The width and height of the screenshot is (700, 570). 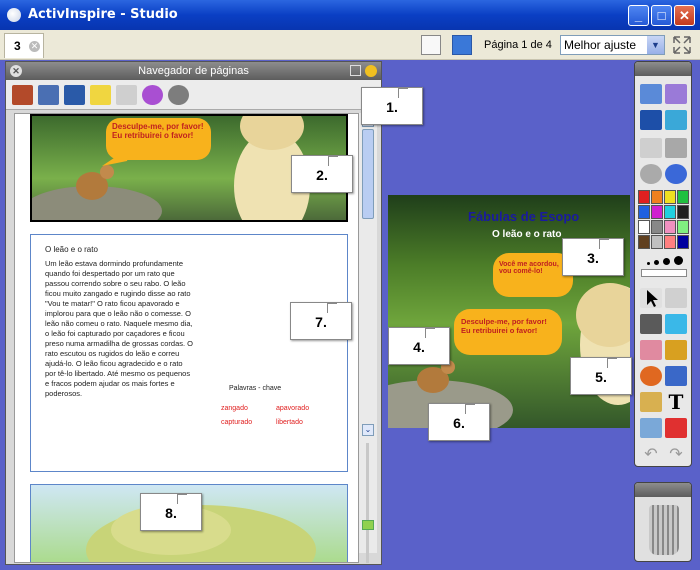 I want to click on trash-icon, so click(x=664, y=530).